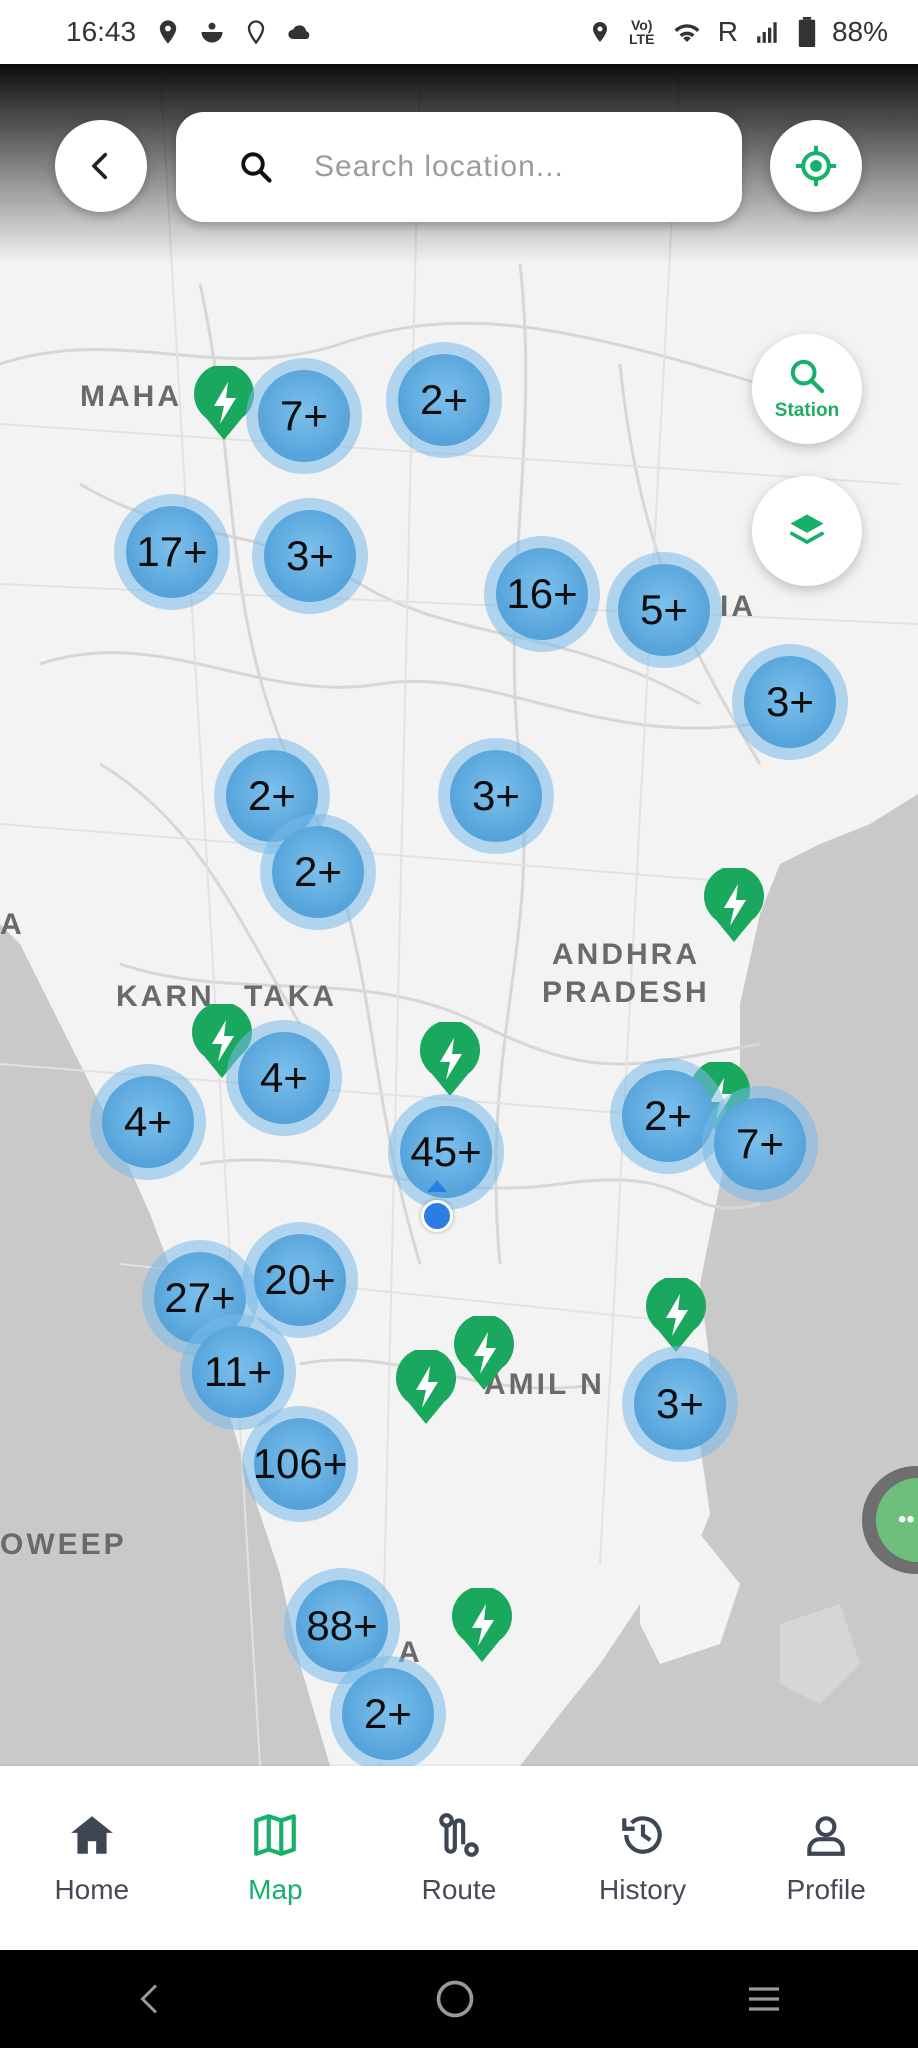 The image size is (918, 2048). What do you see at coordinates (101, 31) in the screenshot?
I see `status-time: 16:43` at bounding box center [101, 31].